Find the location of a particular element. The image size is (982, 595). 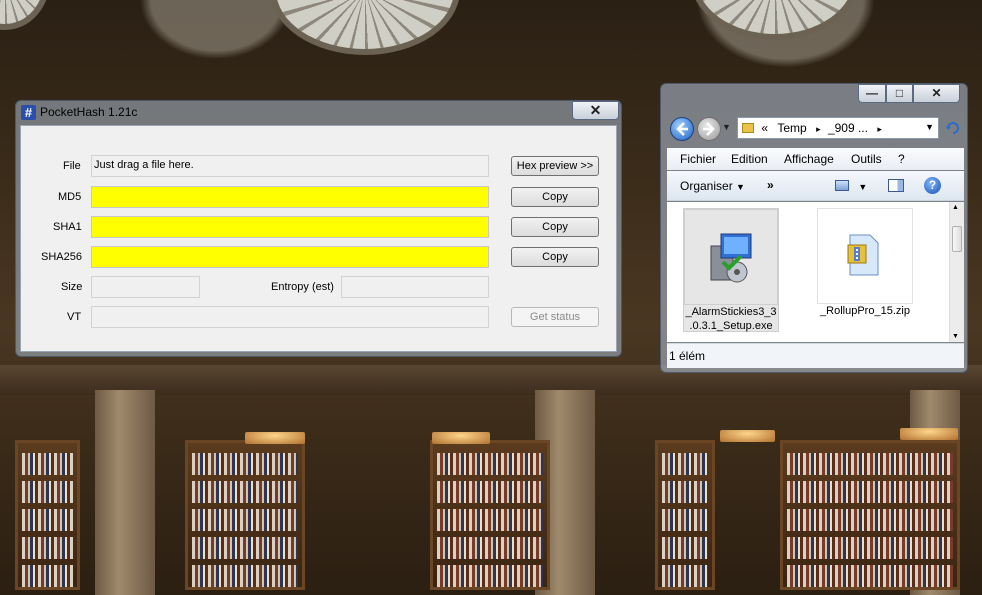

copy-sha256-button: Copy is located at coordinates (555, 257).